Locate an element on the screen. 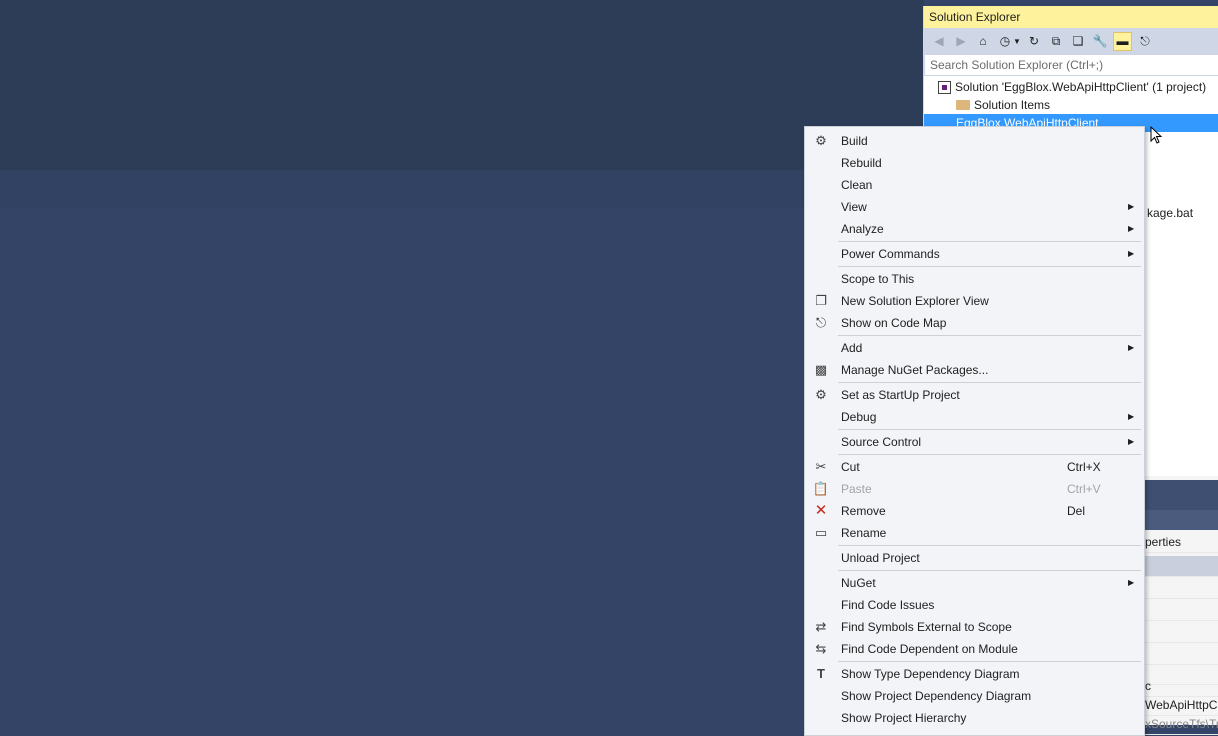 Image resolution: width=1218 pixels, height=736 pixels. menu-item-cut: ✂ Cut Ctrl+X is located at coordinates (974, 467).